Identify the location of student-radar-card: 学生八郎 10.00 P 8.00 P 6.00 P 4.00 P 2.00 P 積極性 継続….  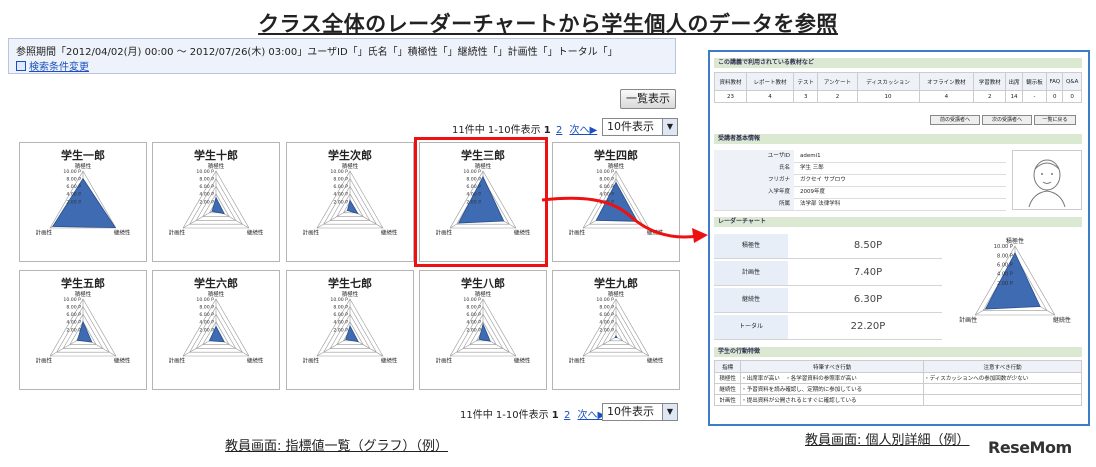
(483, 330).